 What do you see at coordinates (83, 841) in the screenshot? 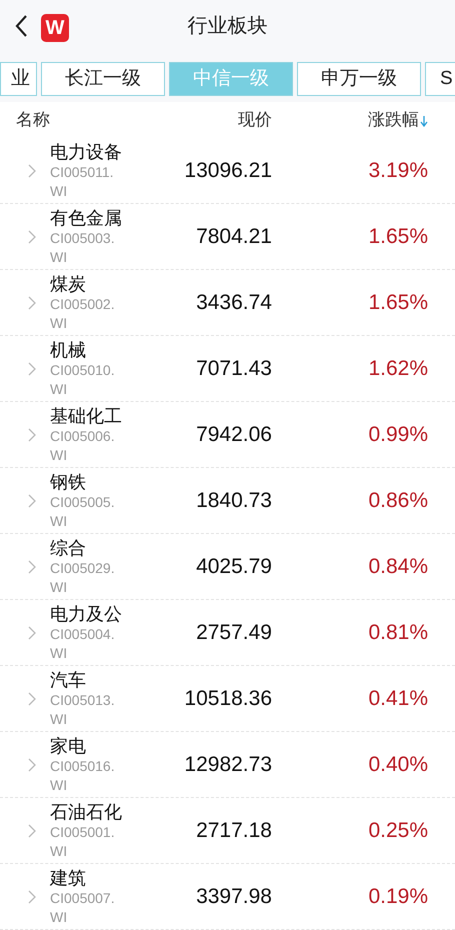
I see `sector-code: CI005001.WI` at bounding box center [83, 841].